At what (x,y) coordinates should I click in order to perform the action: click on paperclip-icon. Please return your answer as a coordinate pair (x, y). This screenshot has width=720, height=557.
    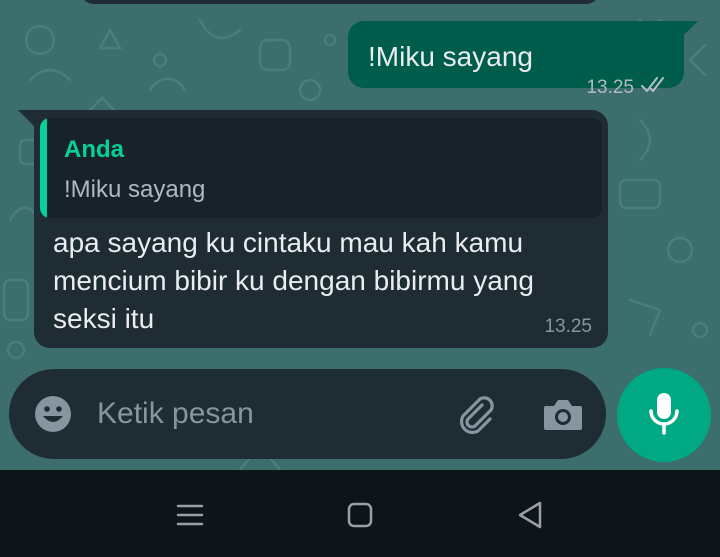
    Looking at the image, I should click on (476, 415).